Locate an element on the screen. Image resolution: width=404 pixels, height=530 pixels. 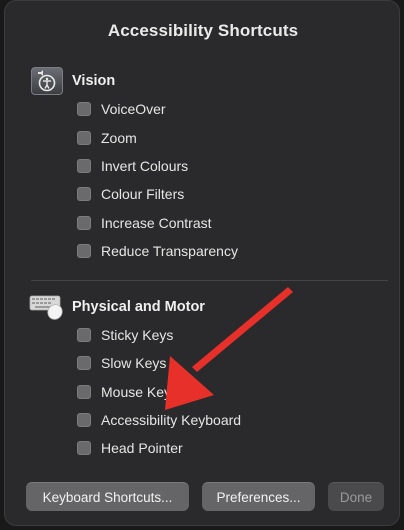
accessibility-keyboard-label: Accessibility Keyboard is located at coordinates (171, 420).